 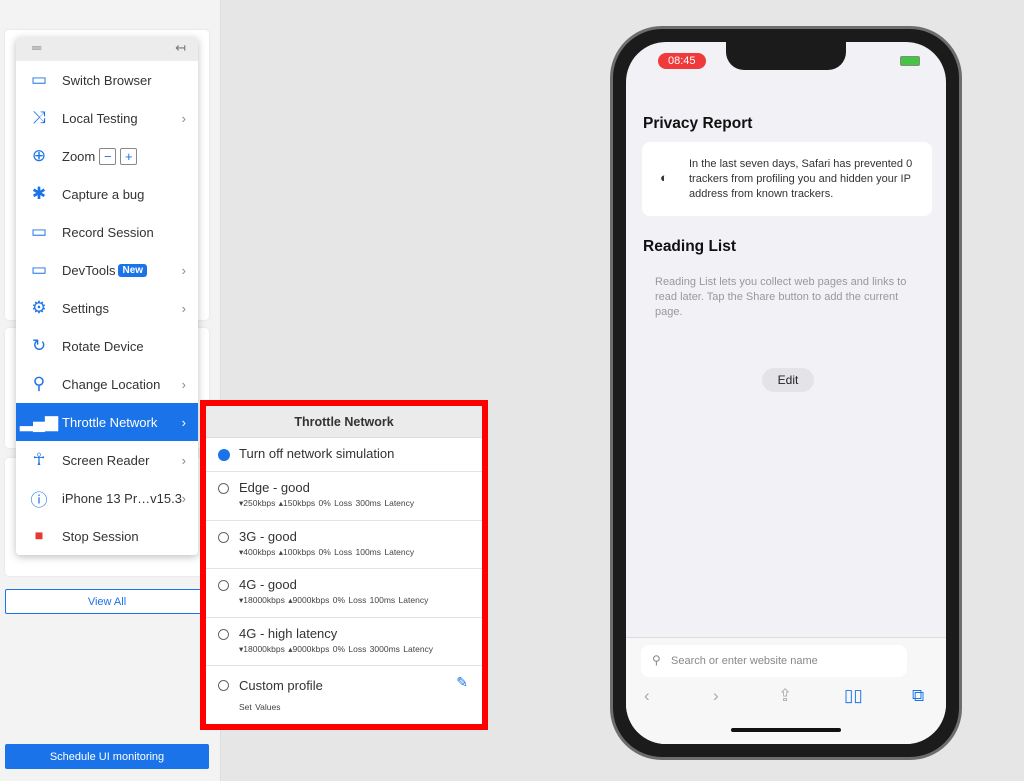 I want to click on edit-button: Edit, so click(x=788, y=380).